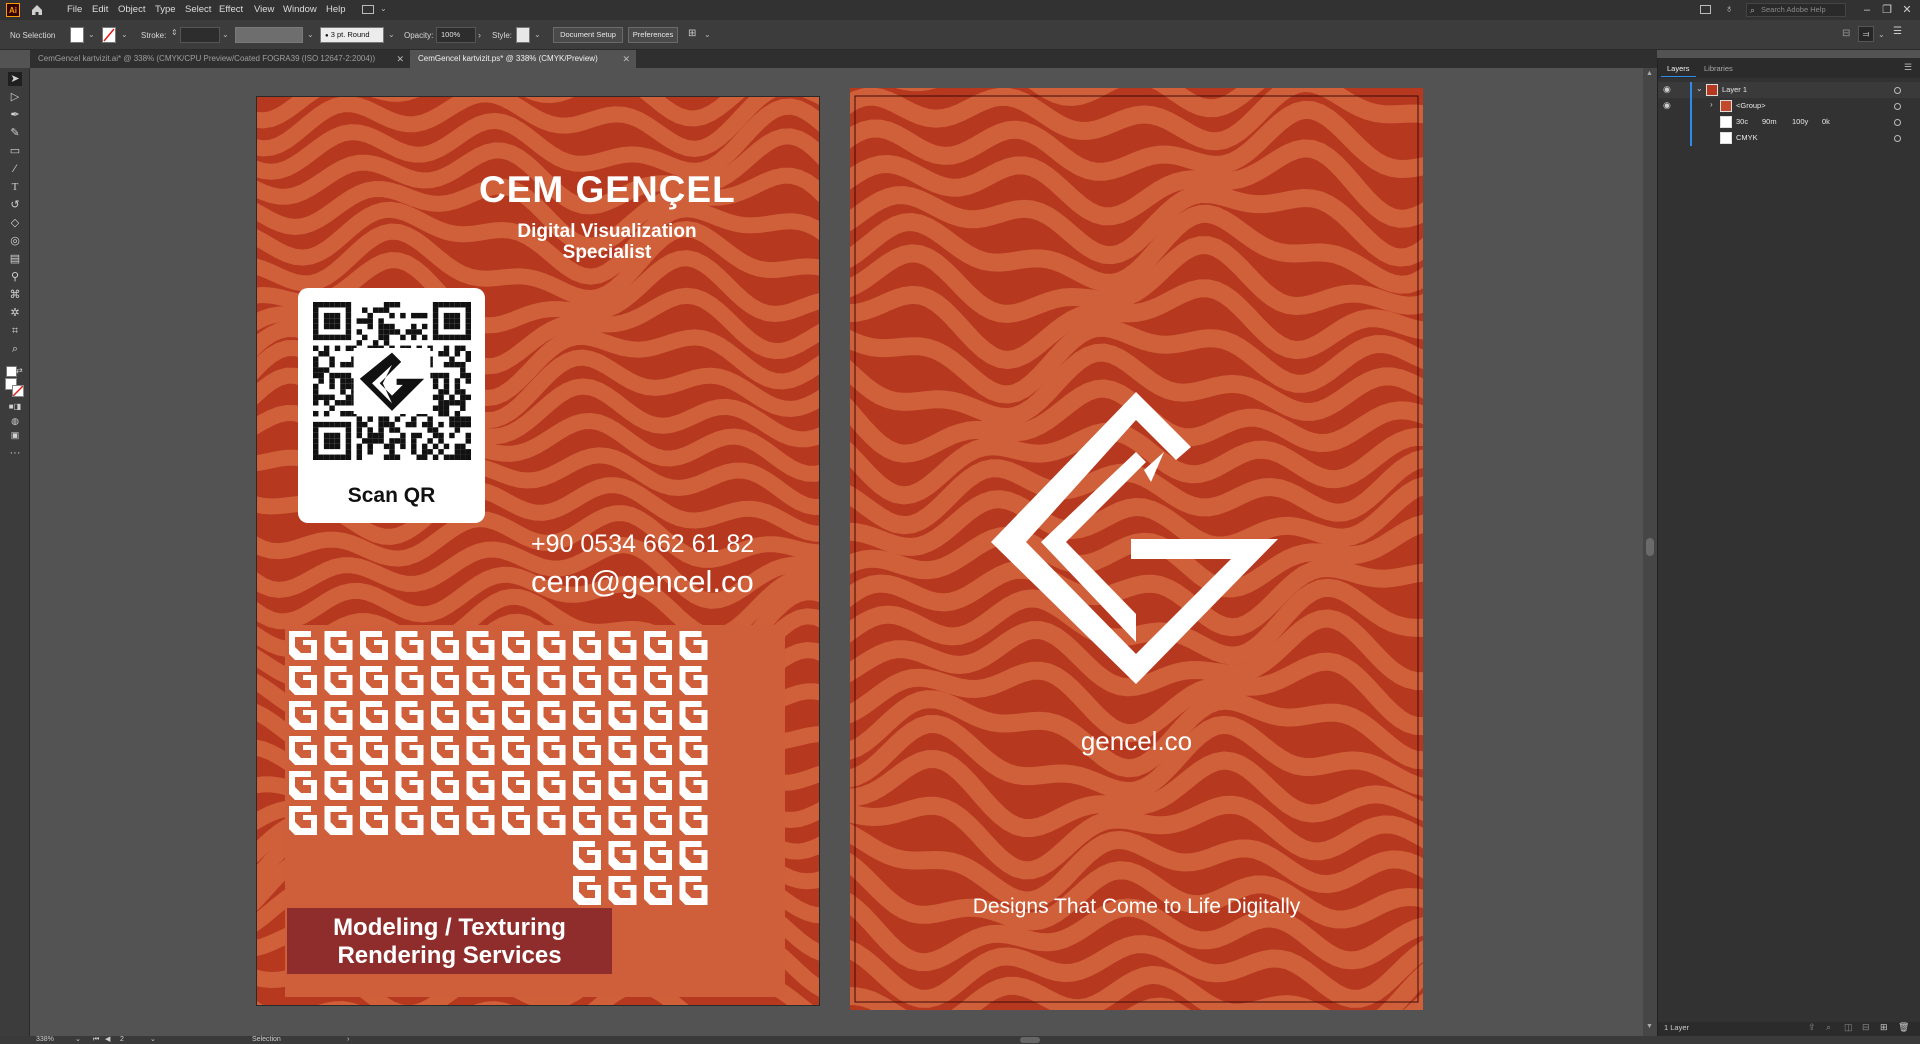 This screenshot has height=1044, width=1920. Describe the element at coordinates (1789, 122) in the screenshot. I see `layer-row-color-text: 30c 90m 100y 0k` at that location.